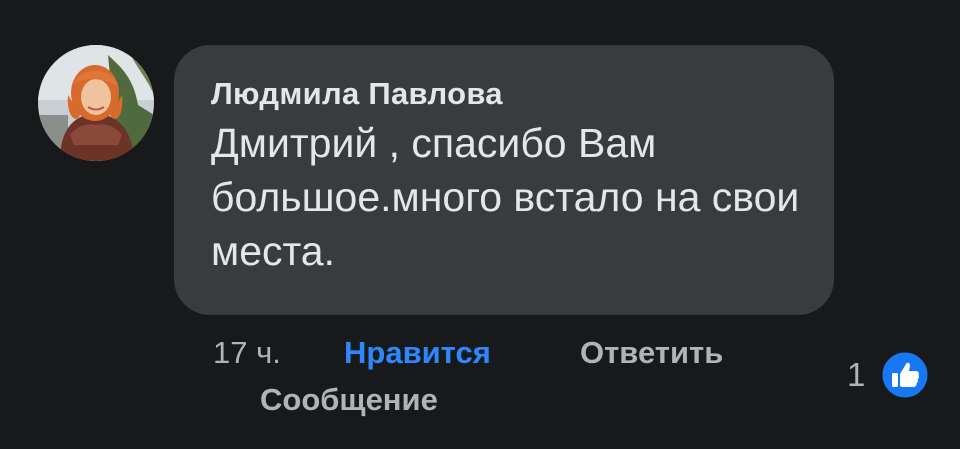  What do you see at coordinates (349, 400) in the screenshot?
I see `message-button: Сообщение` at bounding box center [349, 400].